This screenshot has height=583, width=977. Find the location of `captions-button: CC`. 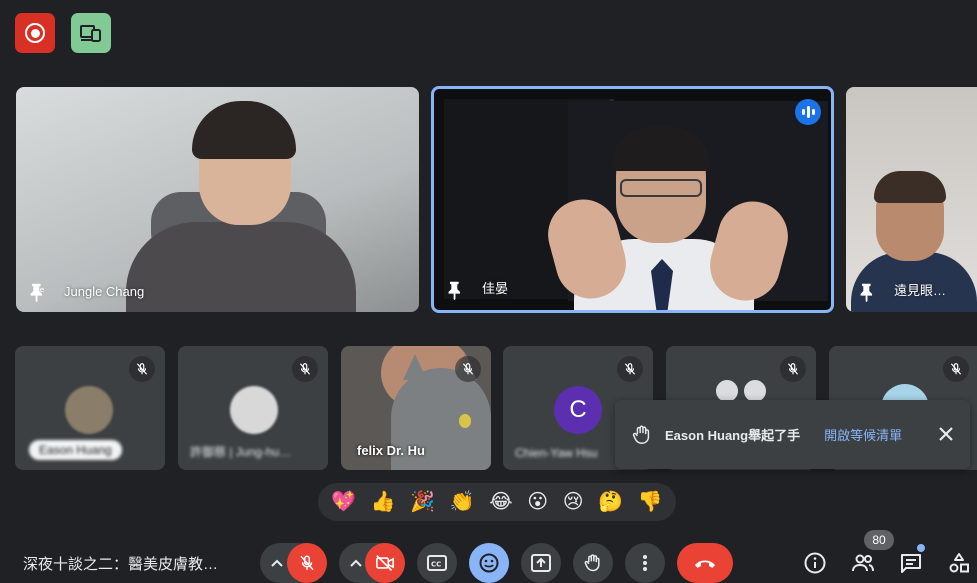

captions-button: CC is located at coordinates (437, 563).